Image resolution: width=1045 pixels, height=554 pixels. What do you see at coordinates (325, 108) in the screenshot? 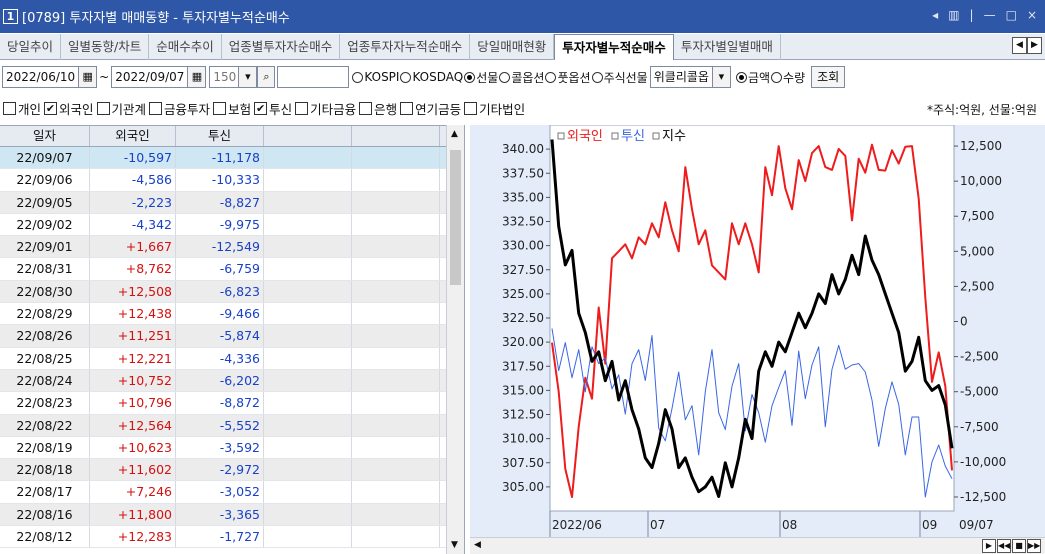
I see `investor-checkbox-6: 기타금융` at bounding box center [325, 108].